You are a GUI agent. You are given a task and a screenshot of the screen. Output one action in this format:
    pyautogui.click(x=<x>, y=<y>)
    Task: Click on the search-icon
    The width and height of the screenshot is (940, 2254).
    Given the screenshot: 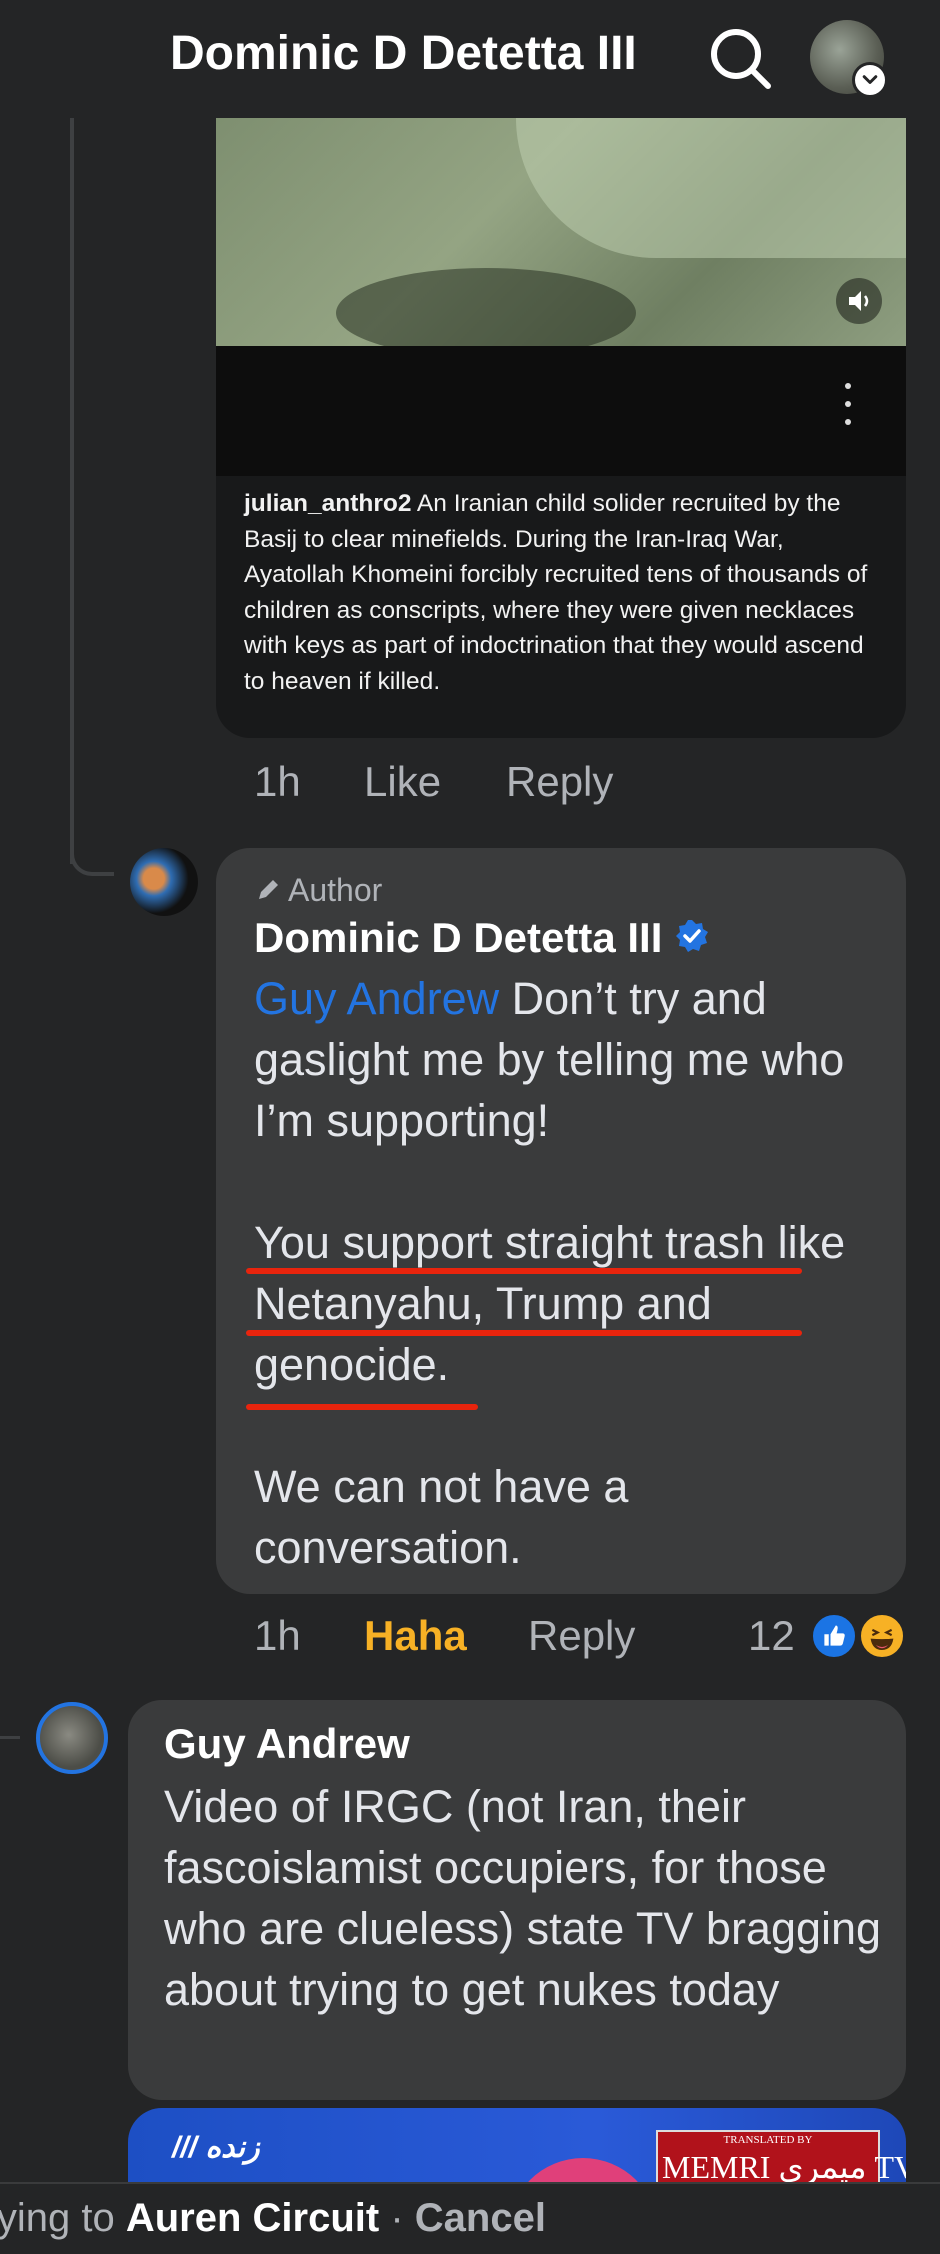 What is the action you would take?
    pyautogui.click(x=740, y=58)
    